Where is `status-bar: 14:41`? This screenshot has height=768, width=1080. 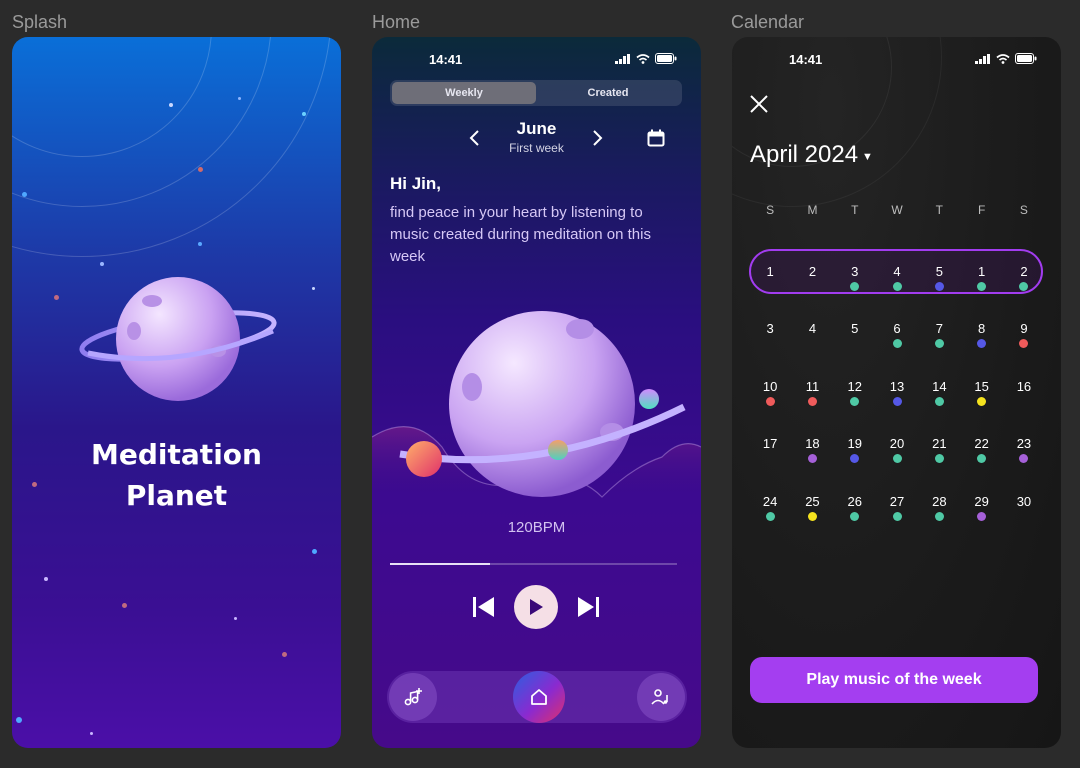
status-bar: 14:41 is located at coordinates (536, 59).